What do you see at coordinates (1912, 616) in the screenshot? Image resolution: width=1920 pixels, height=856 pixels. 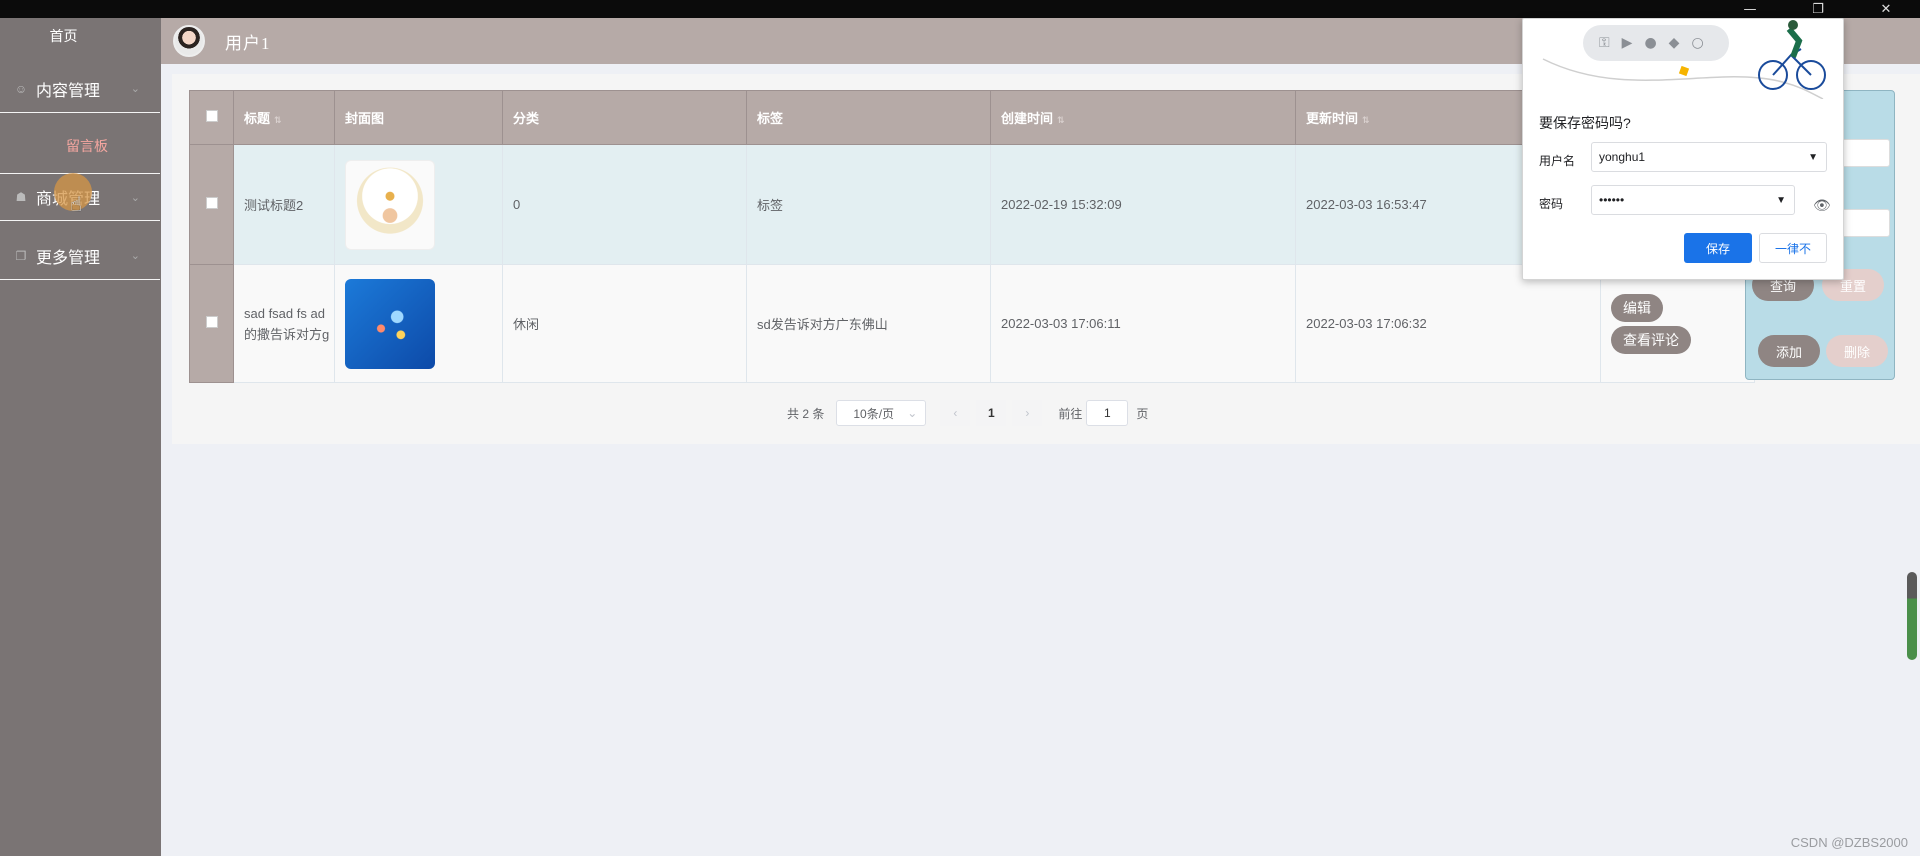 I see `page-scrollbar` at bounding box center [1912, 616].